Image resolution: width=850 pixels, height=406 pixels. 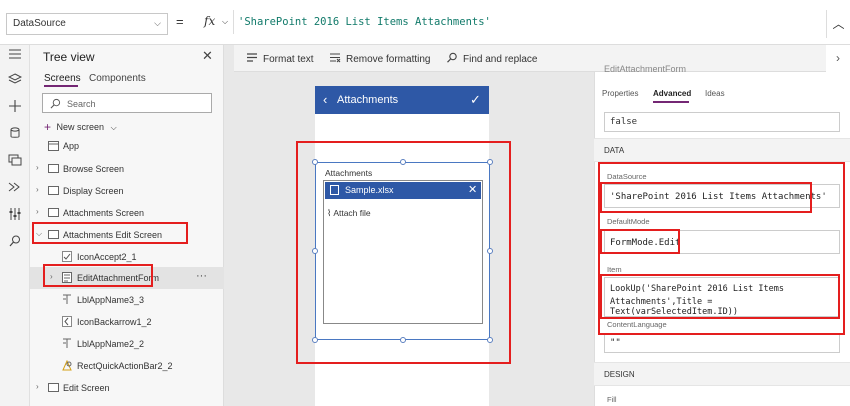 What do you see at coordinates (403, 252) in the screenshot?
I see `highlight-edit-form` at bounding box center [403, 252].